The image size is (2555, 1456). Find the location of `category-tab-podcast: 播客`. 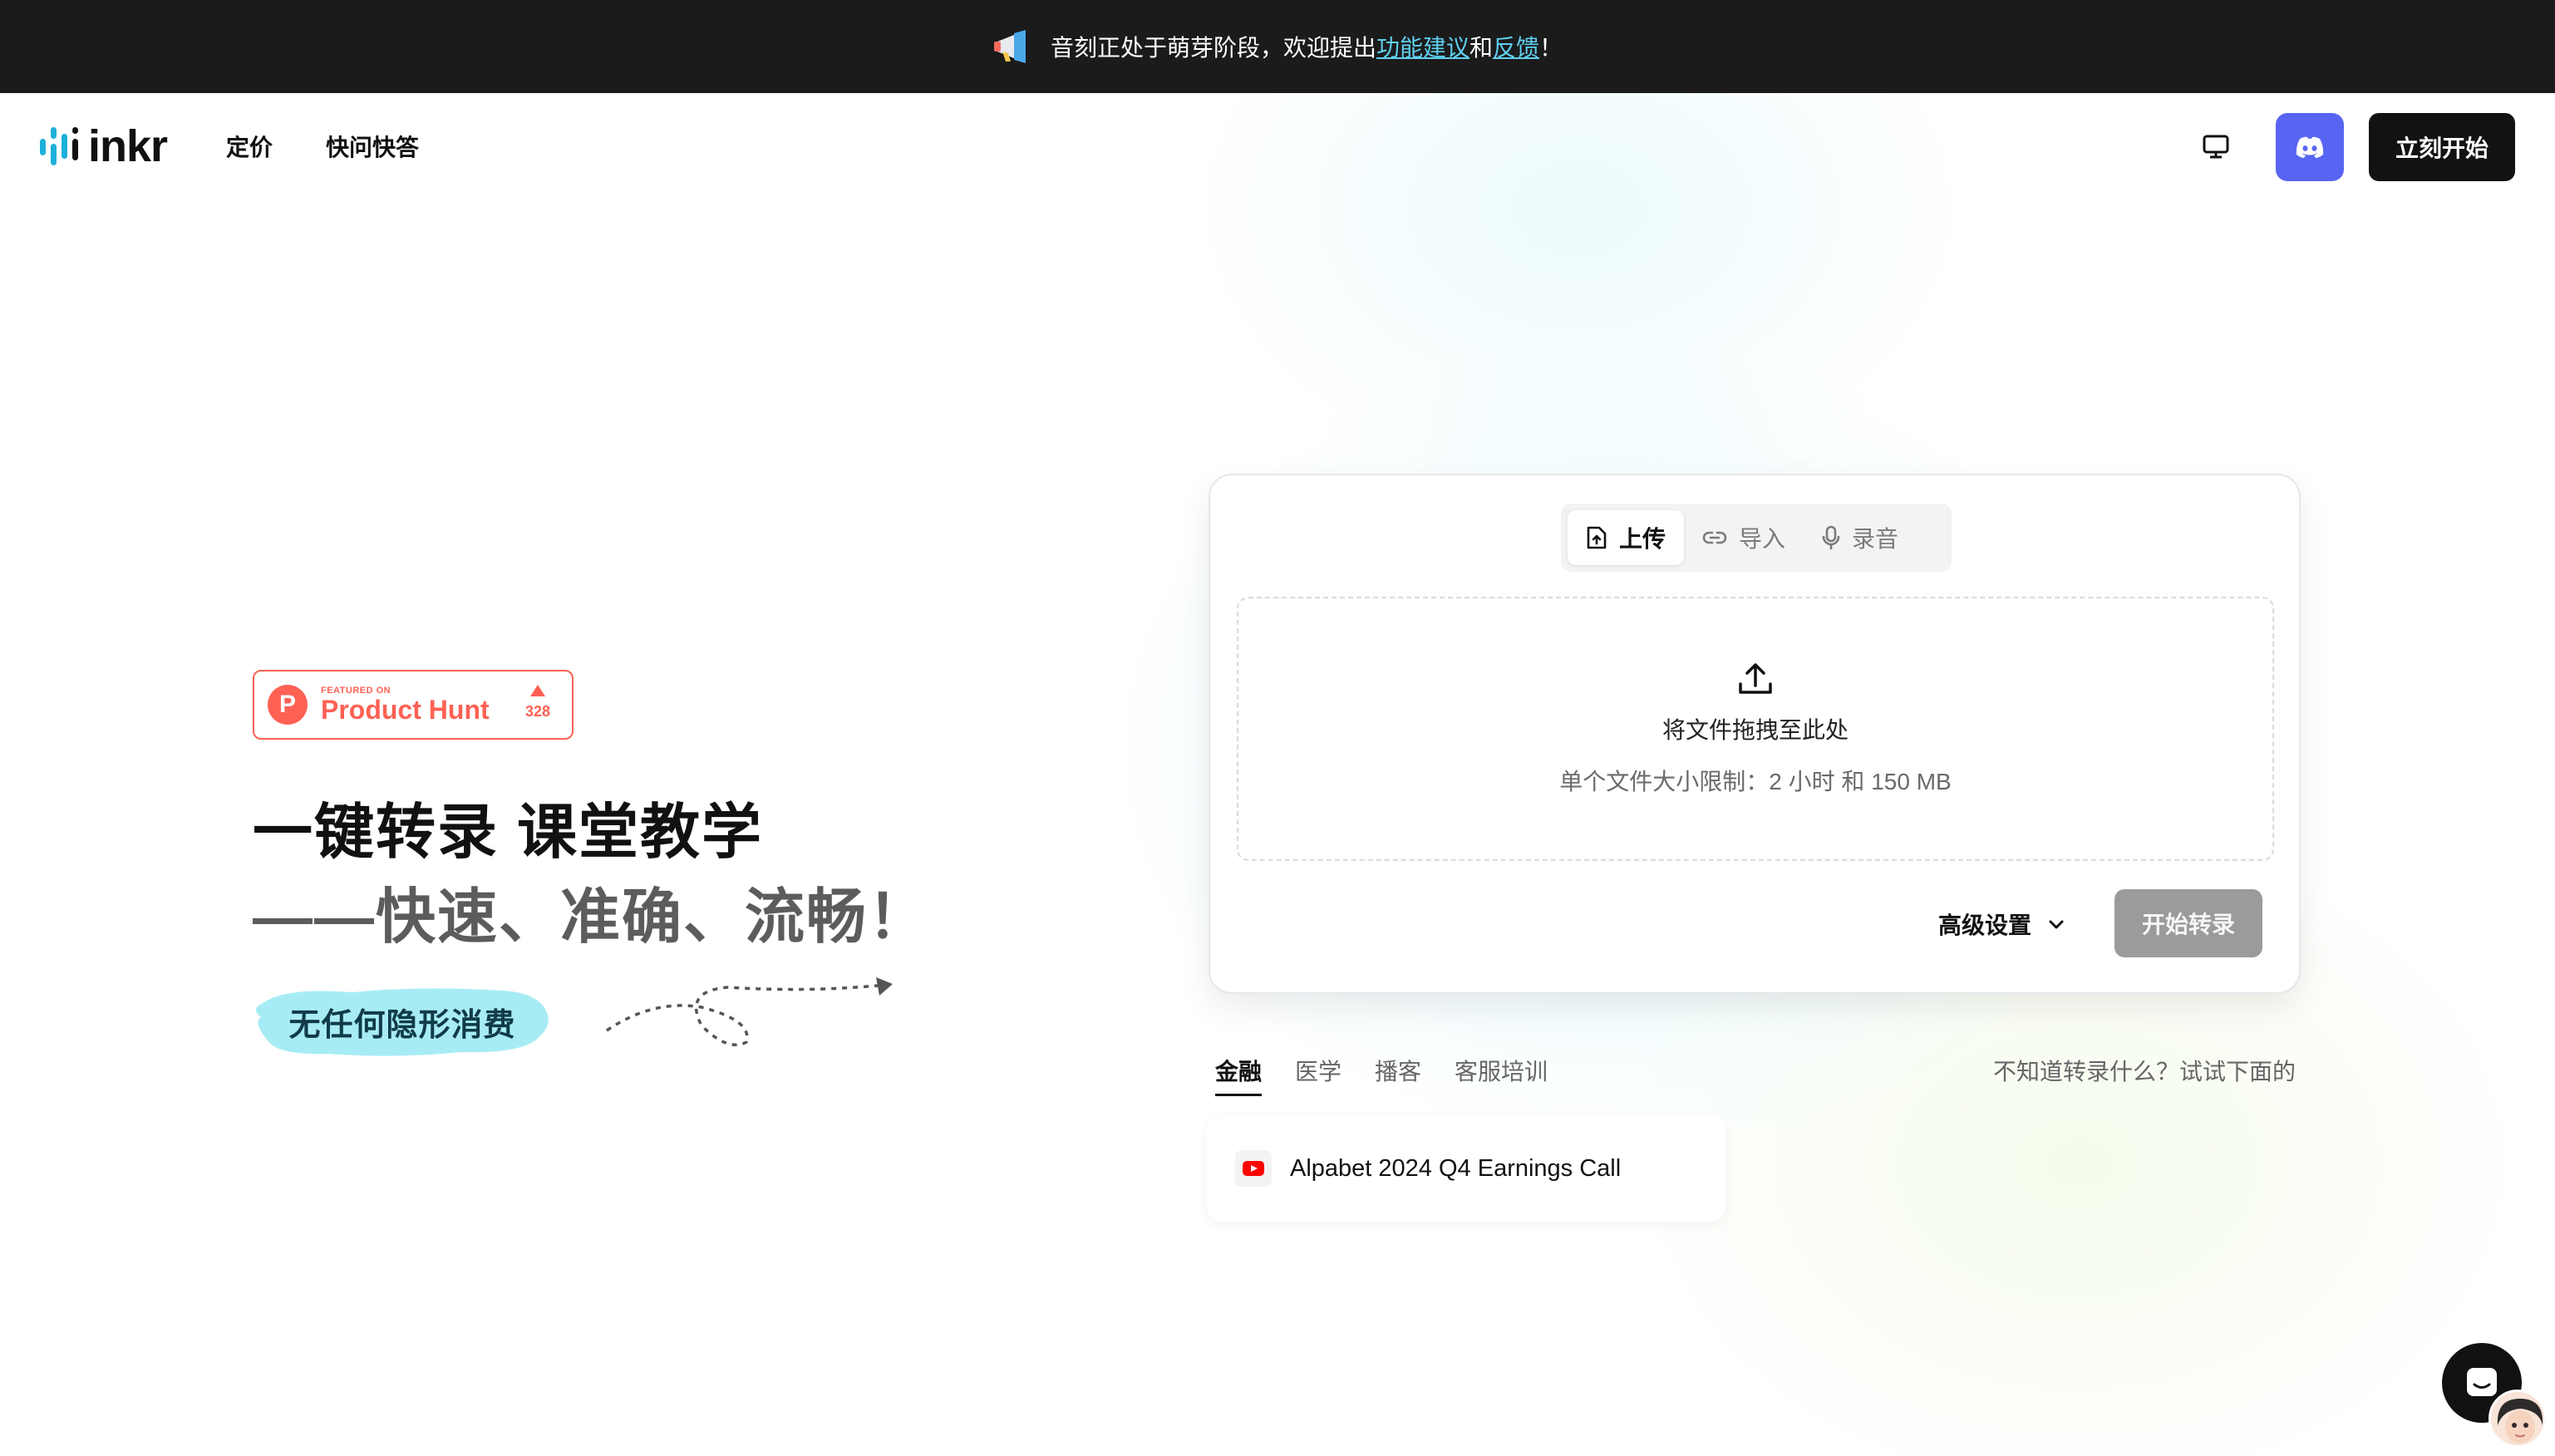

category-tab-podcast: 播客 is located at coordinates (1398, 1075).